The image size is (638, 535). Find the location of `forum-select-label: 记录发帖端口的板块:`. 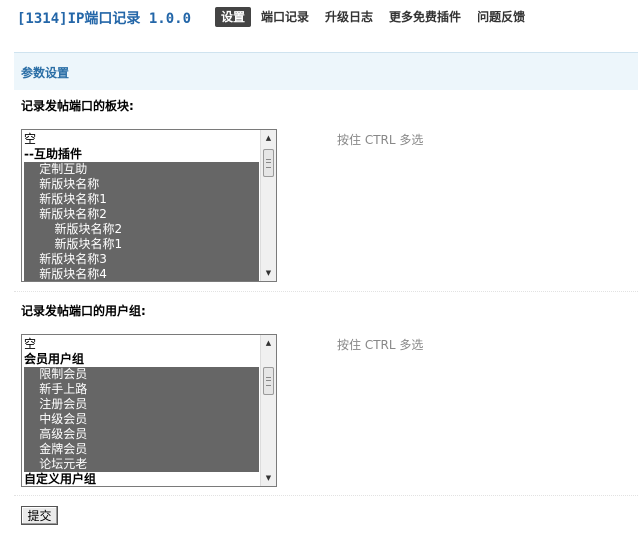

forum-select-label: 记录发帖端口的板块: is located at coordinates (77, 106).